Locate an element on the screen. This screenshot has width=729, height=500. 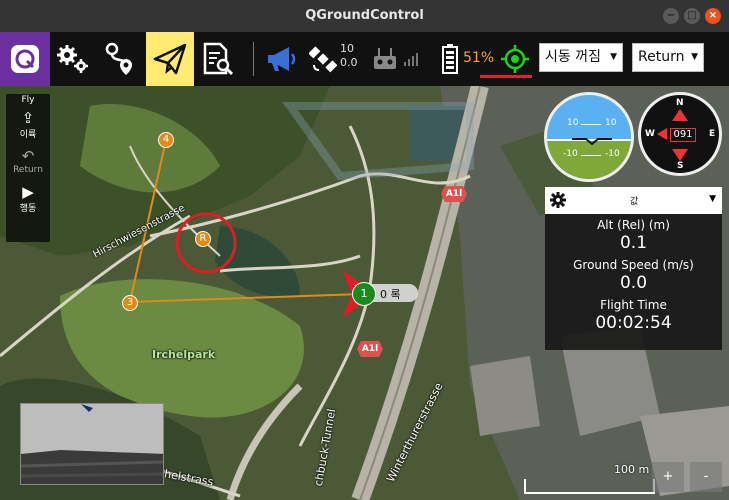
analyze-view-button is located at coordinates (218, 59).